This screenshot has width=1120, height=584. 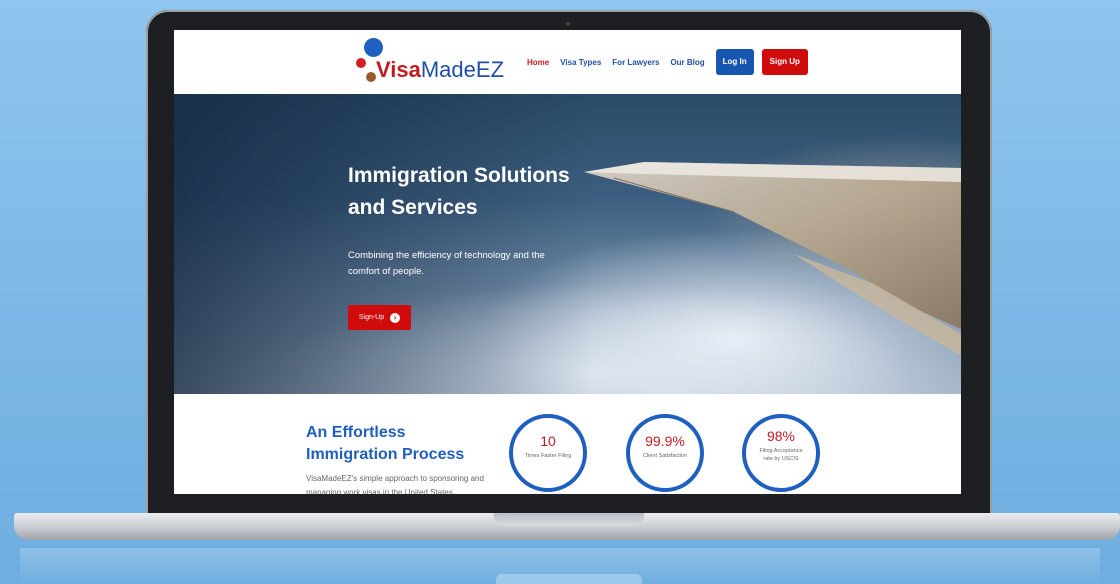 What do you see at coordinates (665, 456) in the screenshot?
I see `stat-label: Client Satisfaction` at bounding box center [665, 456].